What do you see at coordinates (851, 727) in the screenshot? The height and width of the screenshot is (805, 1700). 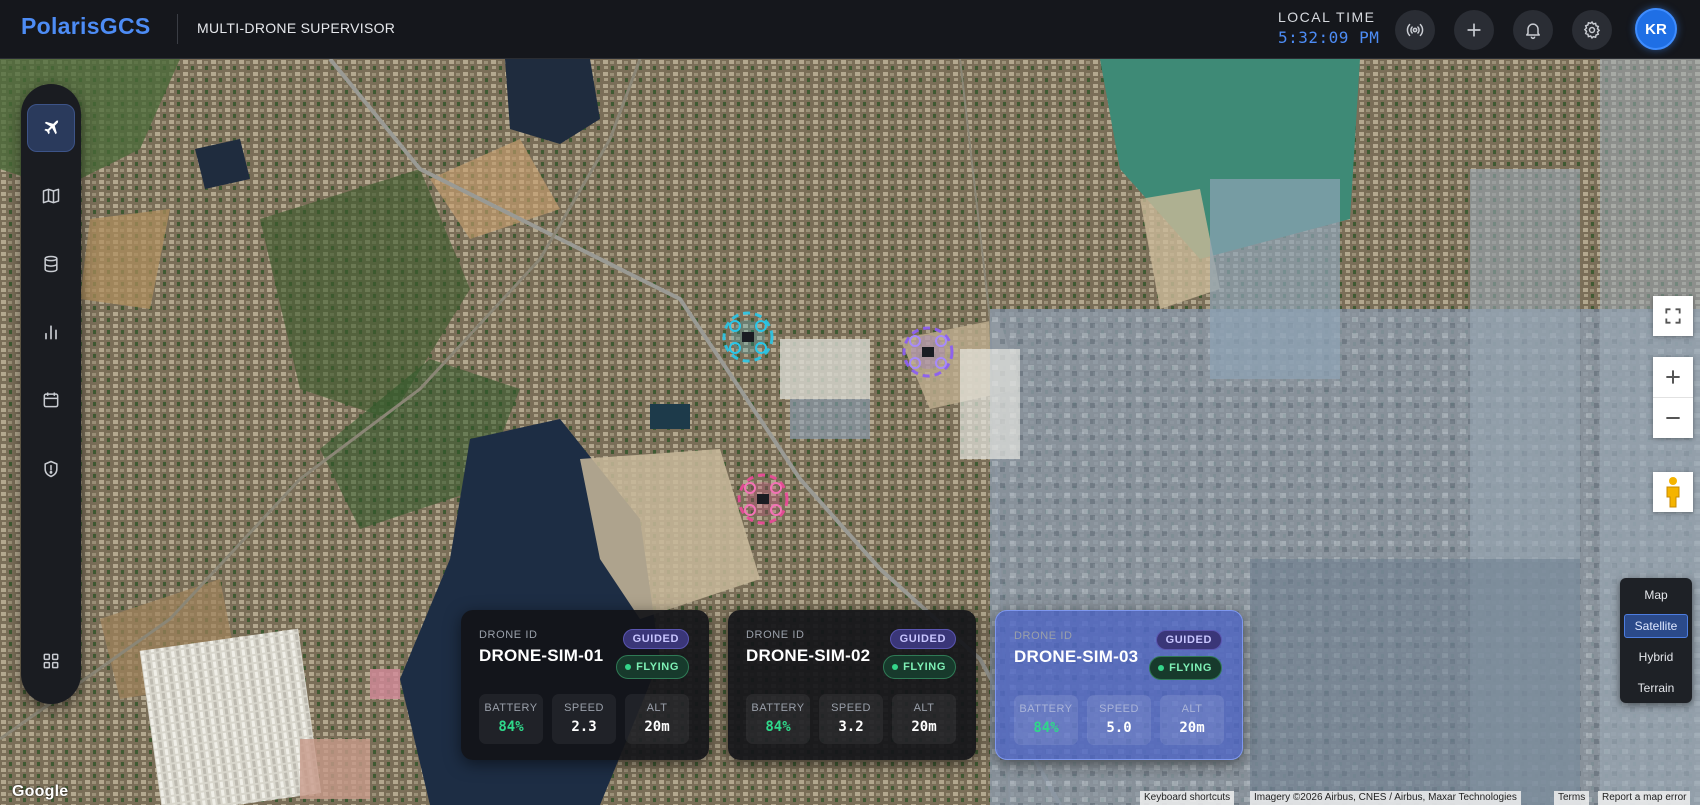 I see `speed-value: 3.2` at bounding box center [851, 727].